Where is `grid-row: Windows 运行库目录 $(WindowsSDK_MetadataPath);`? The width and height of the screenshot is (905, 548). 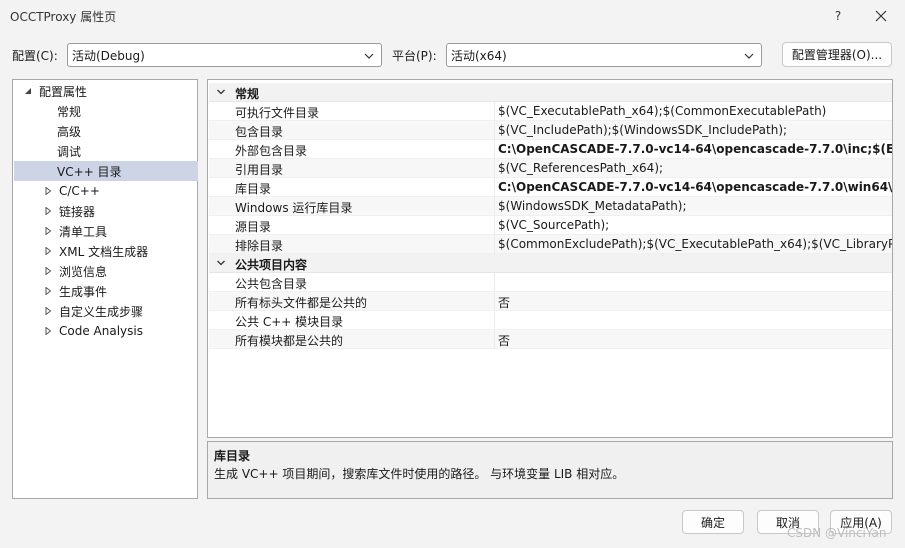
grid-row: Windows 运行库目录 $(WindowsSDK_MetadataPath); is located at coordinates (550, 206).